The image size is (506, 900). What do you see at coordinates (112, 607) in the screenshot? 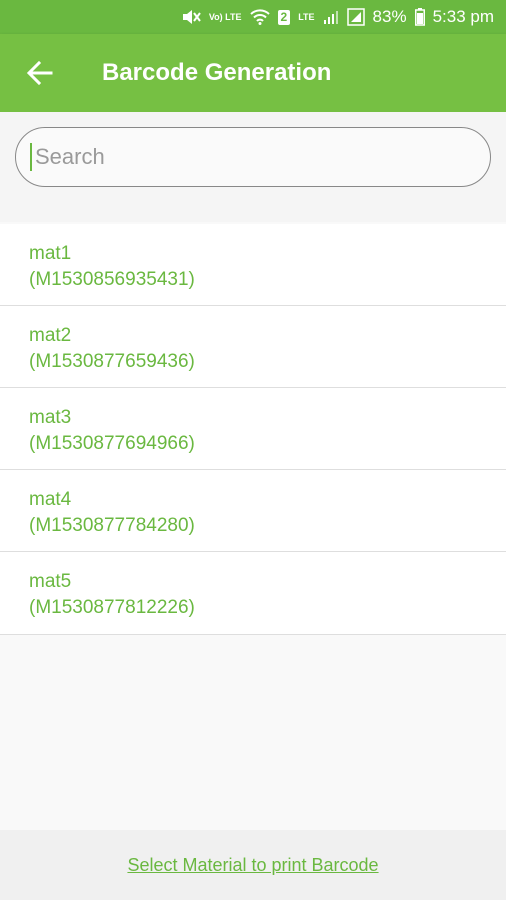
I see `material-code: (M1530877812226)` at bounding box center [112, 607].